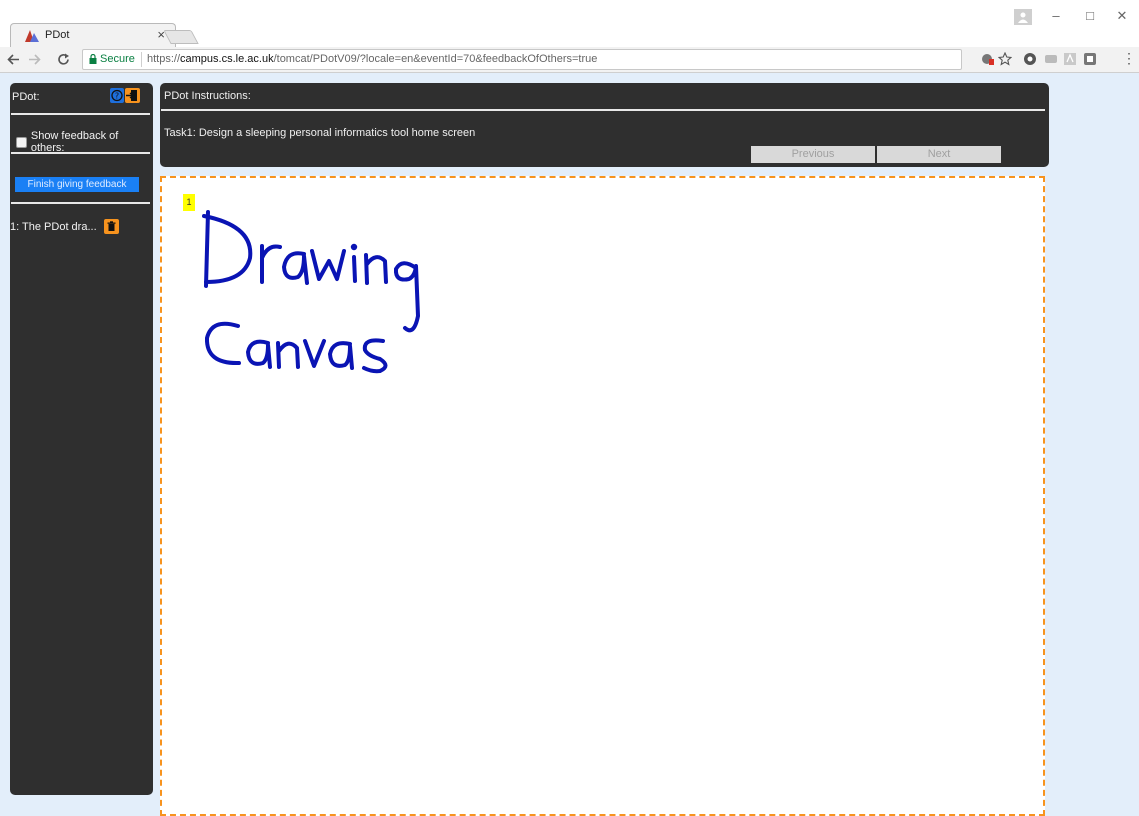  I want to click on exit-icon, so click(132, 95).